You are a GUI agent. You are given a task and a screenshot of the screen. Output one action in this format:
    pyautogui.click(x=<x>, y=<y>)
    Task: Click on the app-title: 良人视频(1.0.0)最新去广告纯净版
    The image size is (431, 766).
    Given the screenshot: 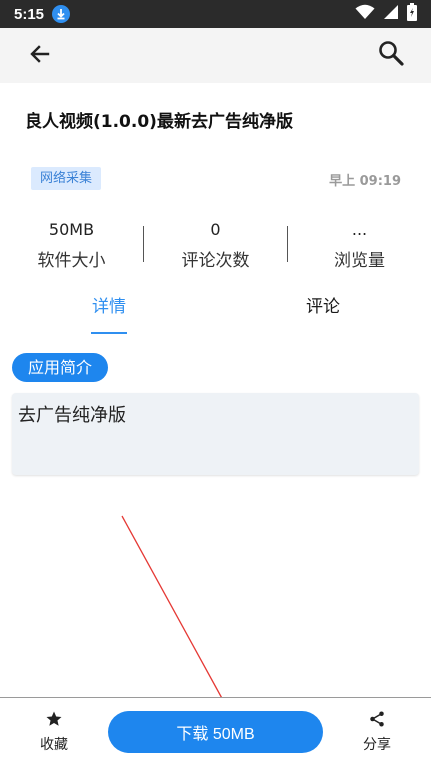 What is the action you would take?
    pyautogui.click(x=159, y=122)
    